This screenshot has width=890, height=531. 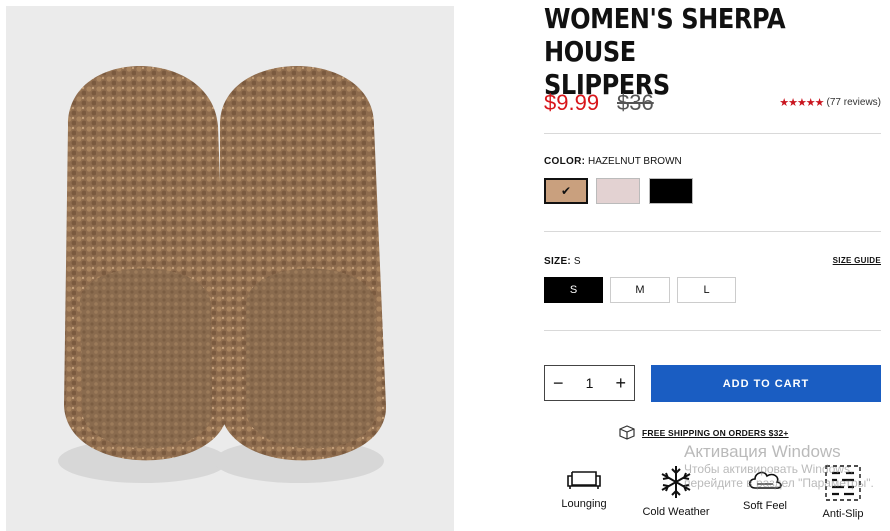 I want to click on color-label-line: COLOR: HAZELNUT BROWN, so click(x=613, y=161).